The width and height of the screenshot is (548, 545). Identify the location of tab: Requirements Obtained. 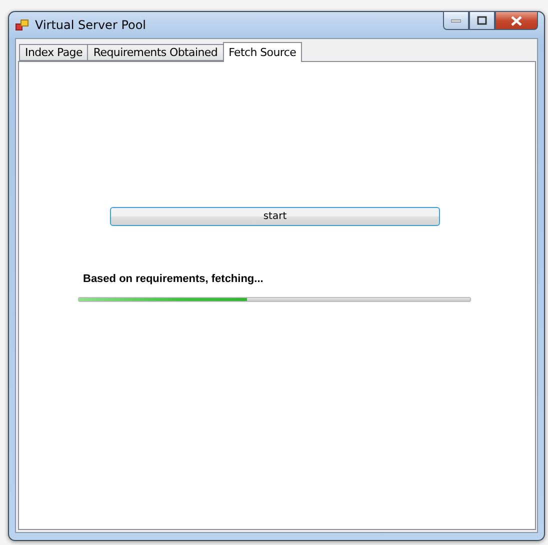
(155, 52).